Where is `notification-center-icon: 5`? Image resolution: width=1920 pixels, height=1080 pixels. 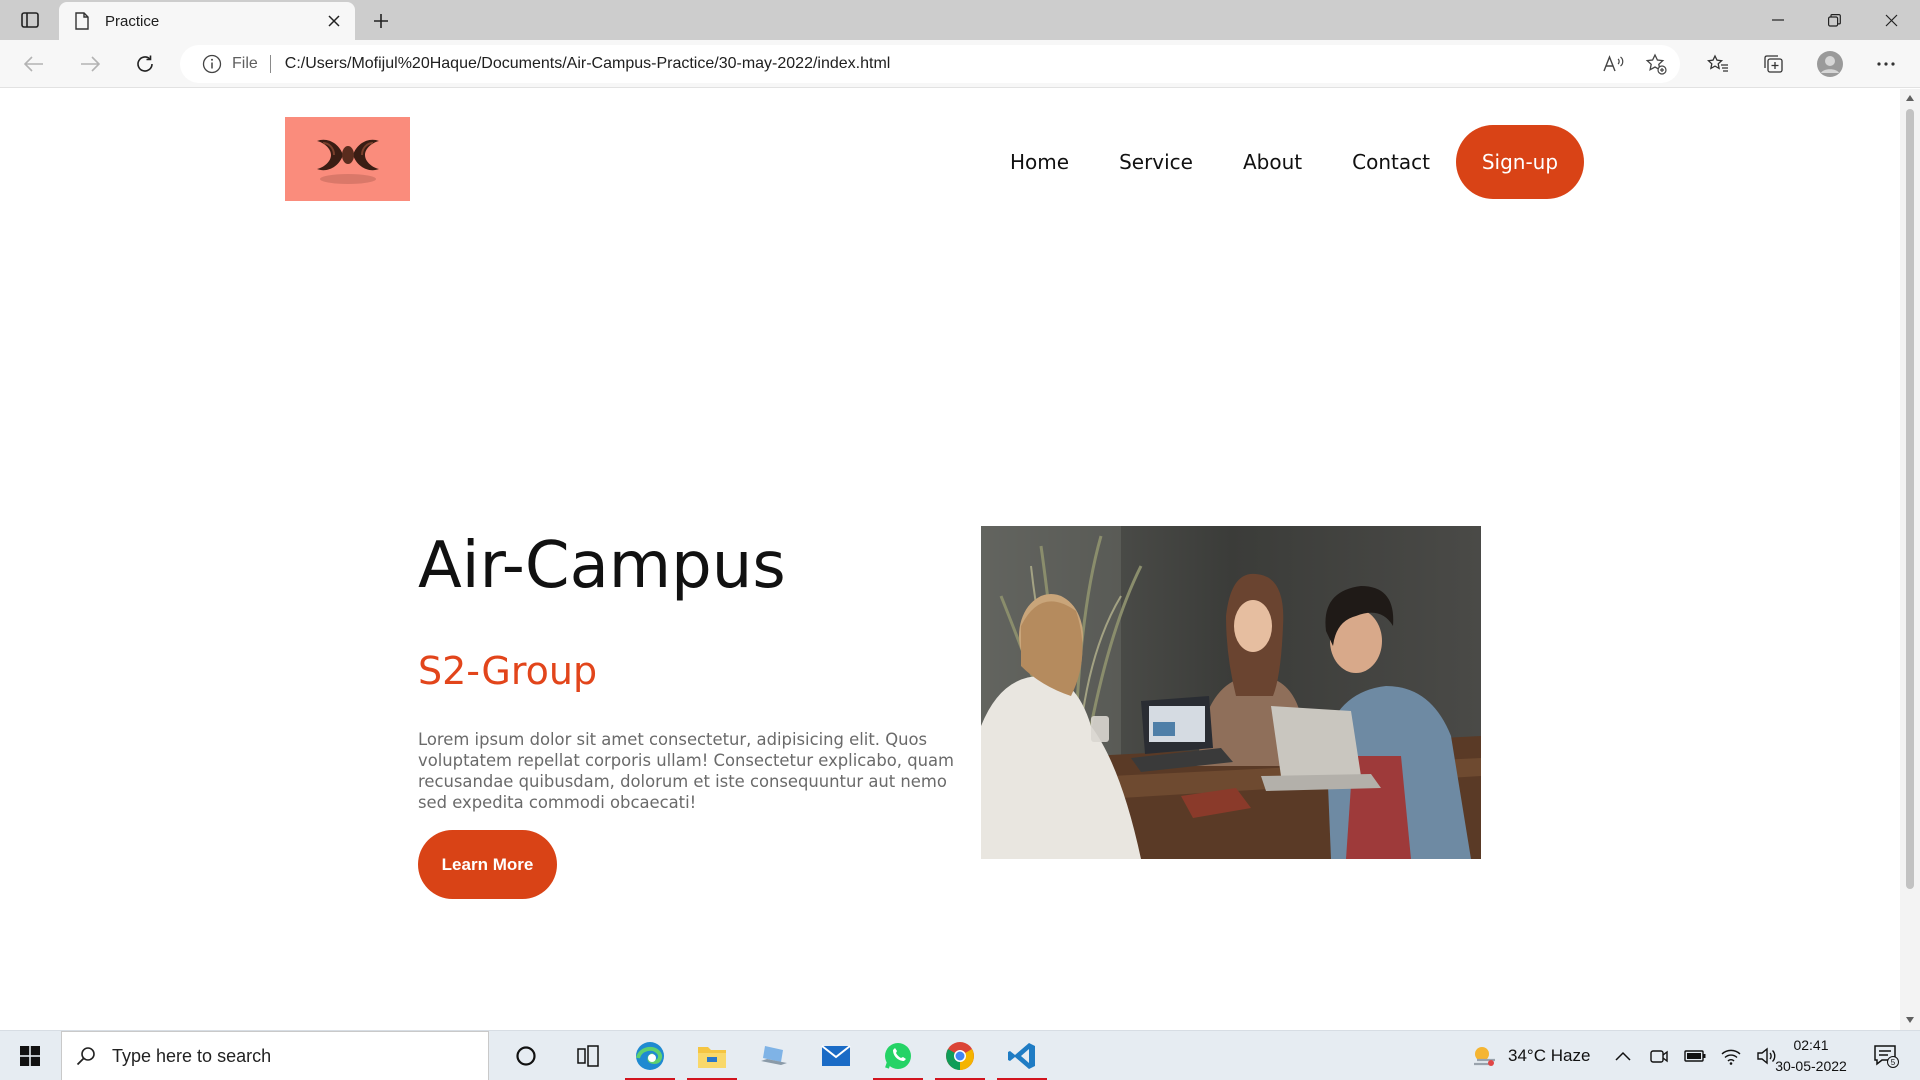 notification-center-icon: 5 is located at coordinates (1886, 1056).